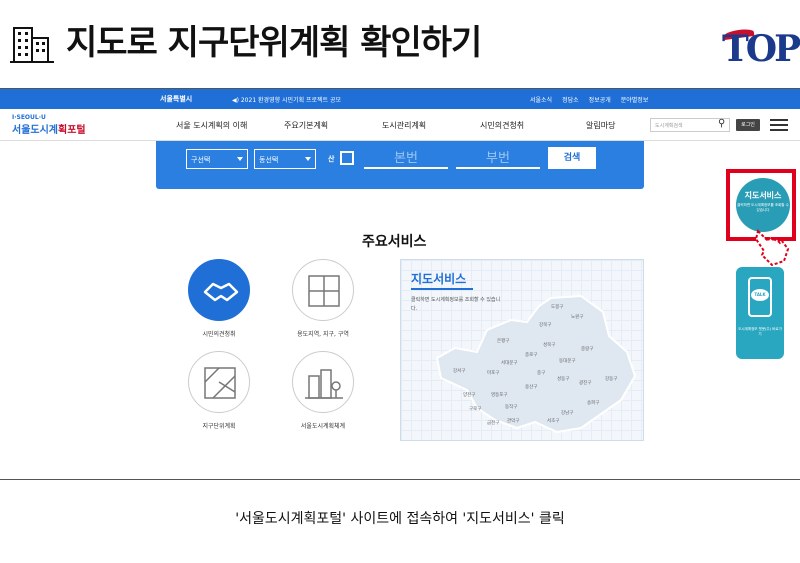 Image resolution: width=800 pixels, height=563 pixels. I want to click on district-label: 성동구, so click(563, 379).